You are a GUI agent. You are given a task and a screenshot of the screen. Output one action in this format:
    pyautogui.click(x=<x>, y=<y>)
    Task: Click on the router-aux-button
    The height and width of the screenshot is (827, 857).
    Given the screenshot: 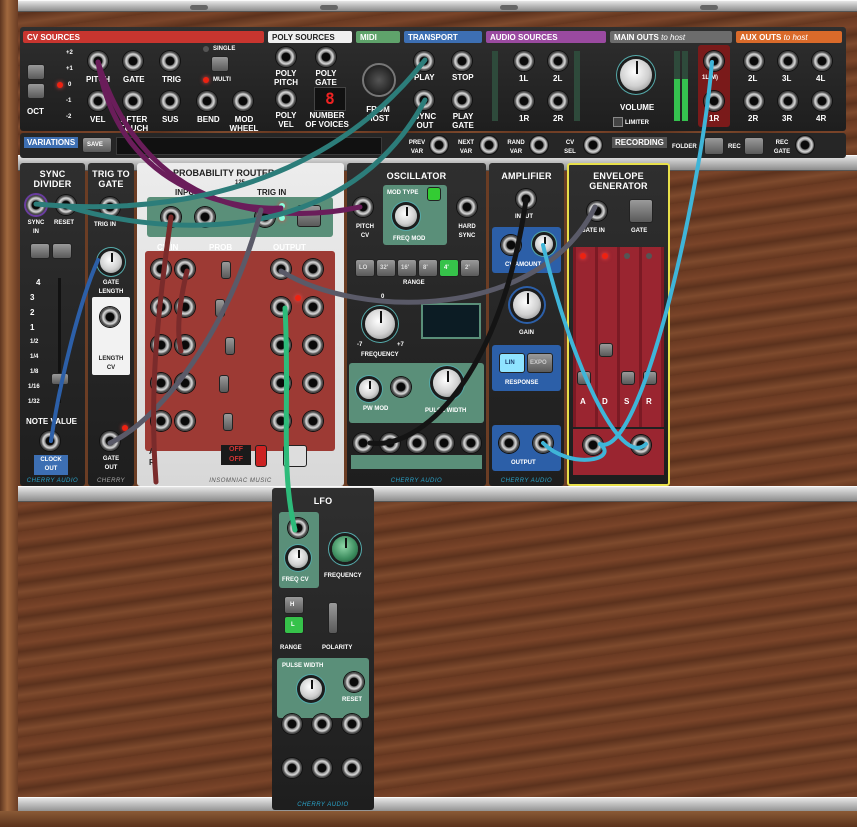 What is the action you would take?
    pyautogui.click(x=295, y=456)
    